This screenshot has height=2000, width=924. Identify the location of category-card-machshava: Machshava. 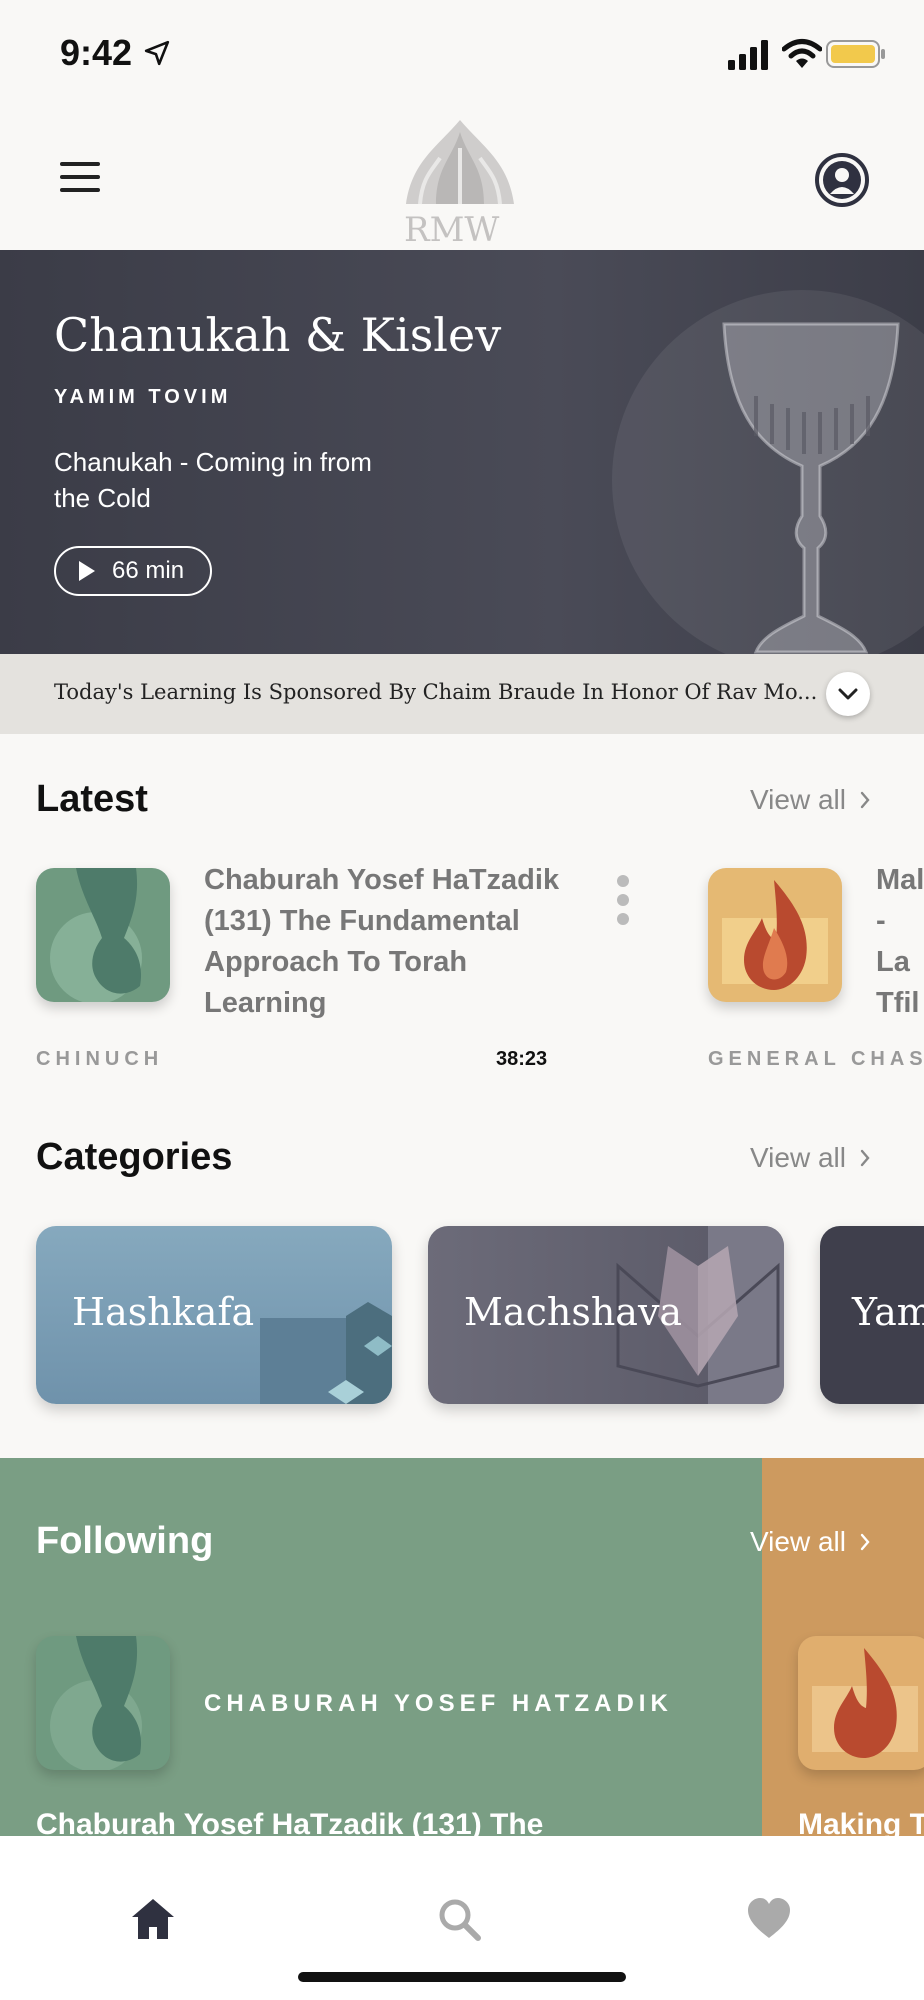
(606, 1315).